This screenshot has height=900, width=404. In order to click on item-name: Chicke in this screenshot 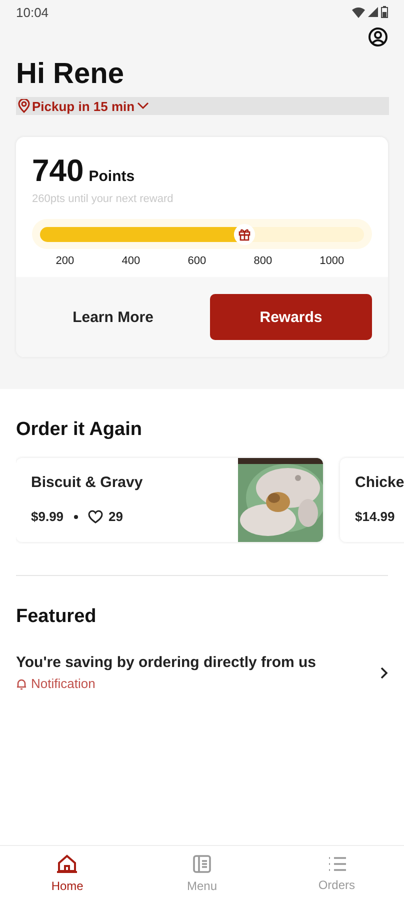, I will do `click(379, 482)`.